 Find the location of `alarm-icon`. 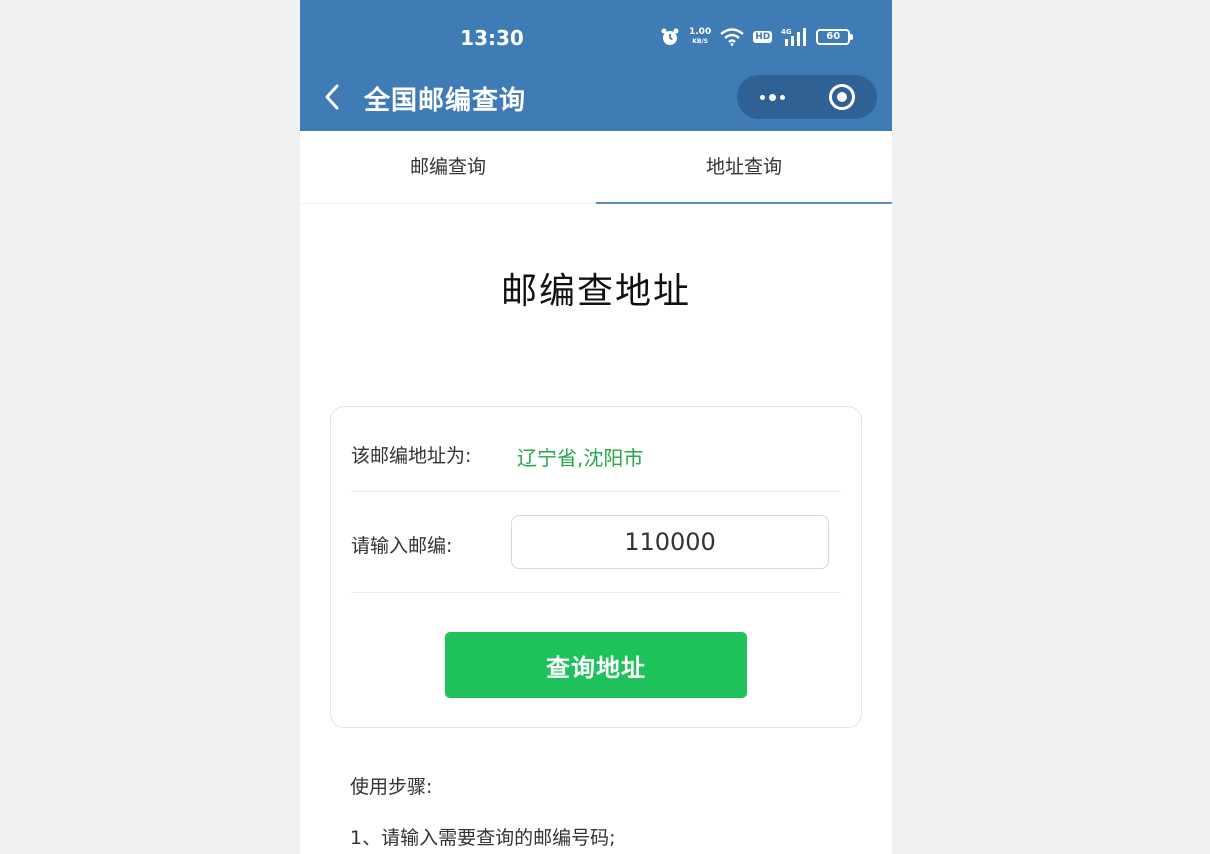

alarm-icon is located at coordinates (670, 36).